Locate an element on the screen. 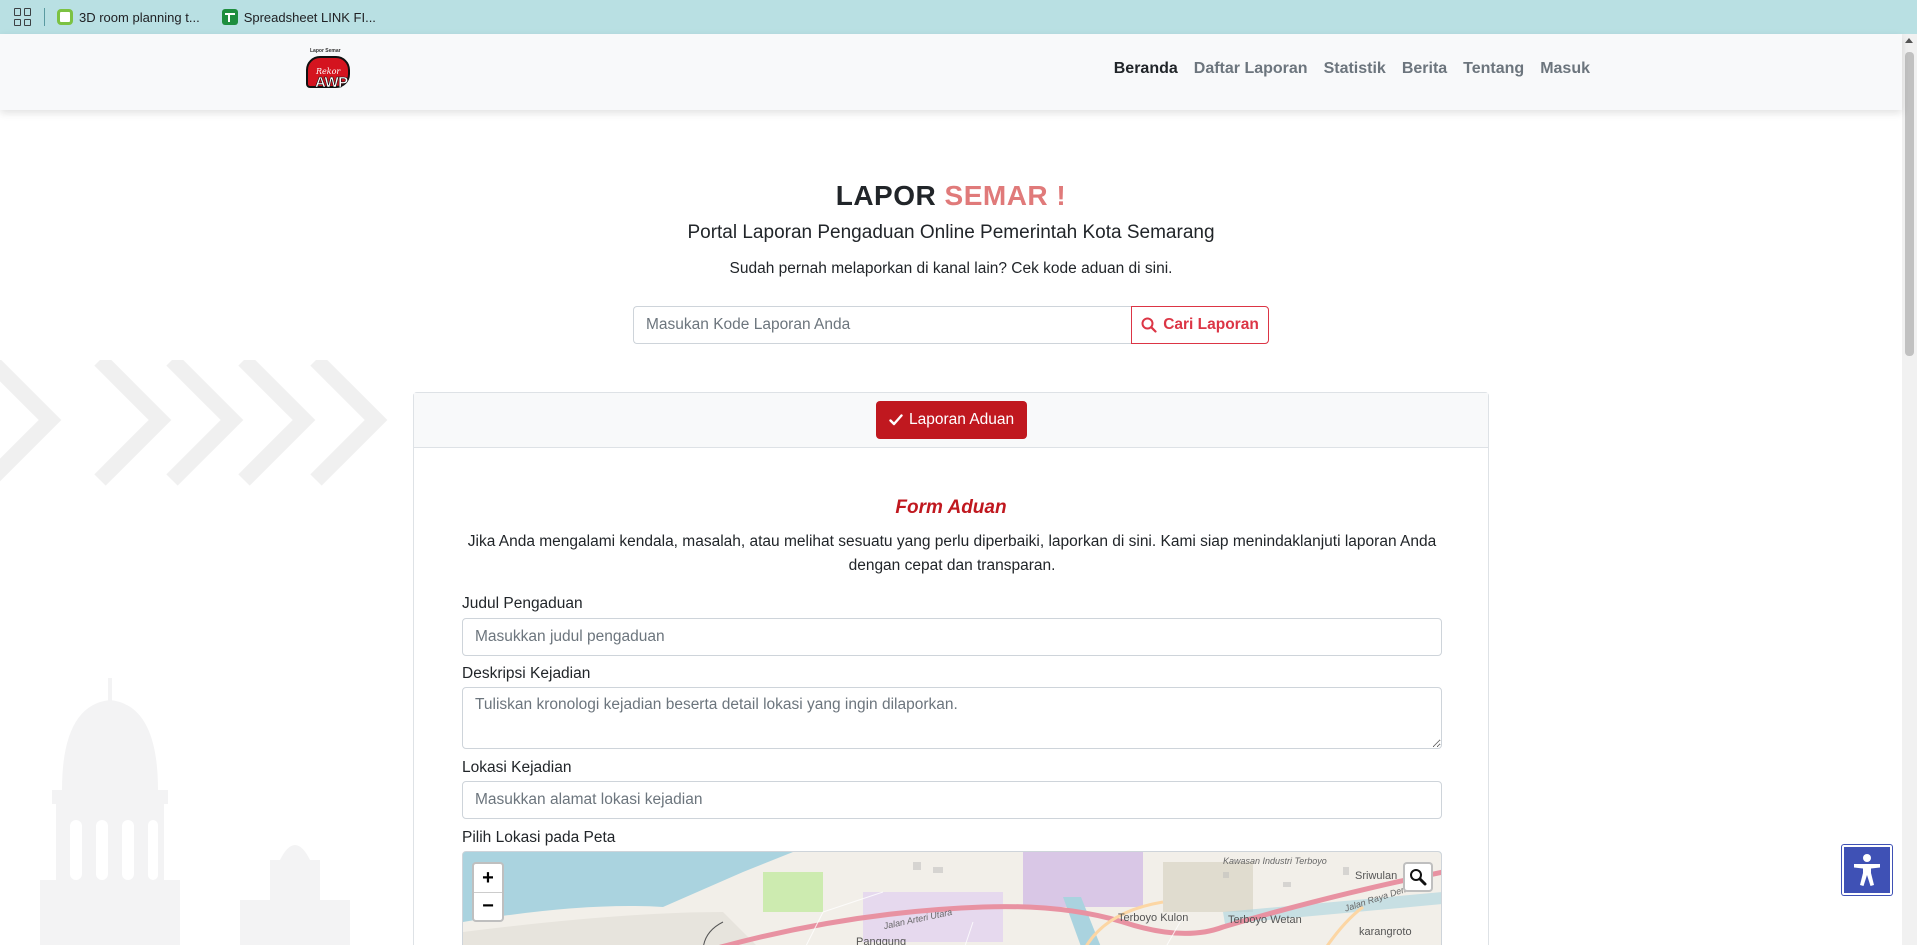 This screenshot has height=945, width=1917. laporan-aduan-tab: Laporan Aduan is located at coordinates (952, 420).